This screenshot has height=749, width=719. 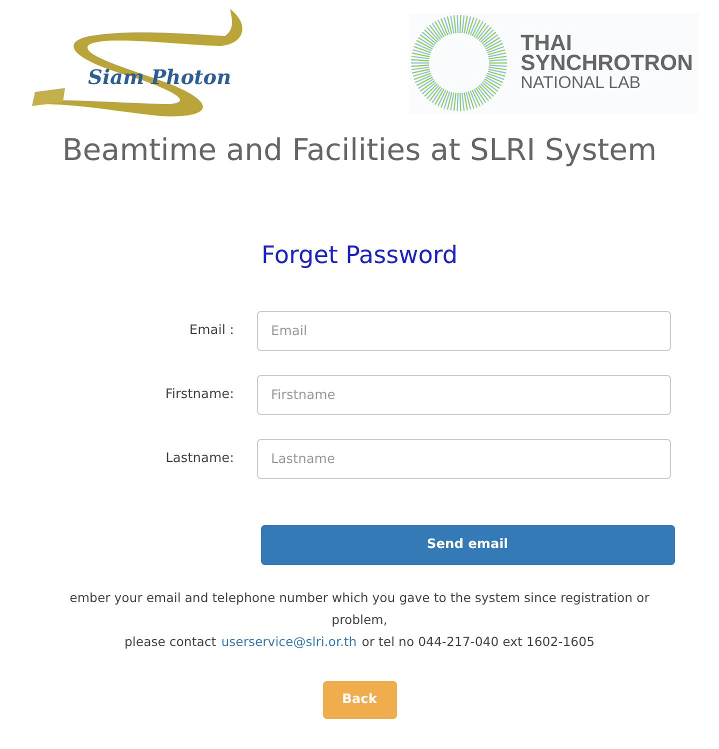 I want to click on field-label: Email :, so click(x=211, y=331).